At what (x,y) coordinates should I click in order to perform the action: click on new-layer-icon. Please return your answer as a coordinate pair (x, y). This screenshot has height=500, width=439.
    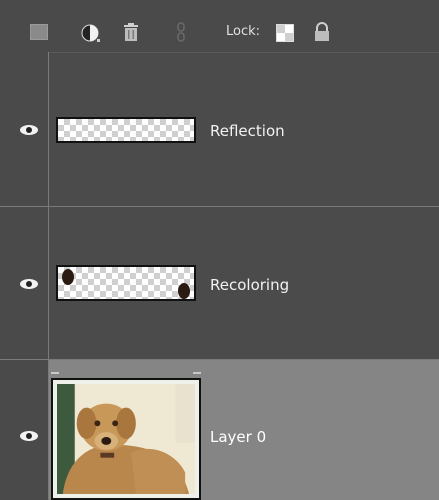
    Looking at the image, I should click on (39, 32).